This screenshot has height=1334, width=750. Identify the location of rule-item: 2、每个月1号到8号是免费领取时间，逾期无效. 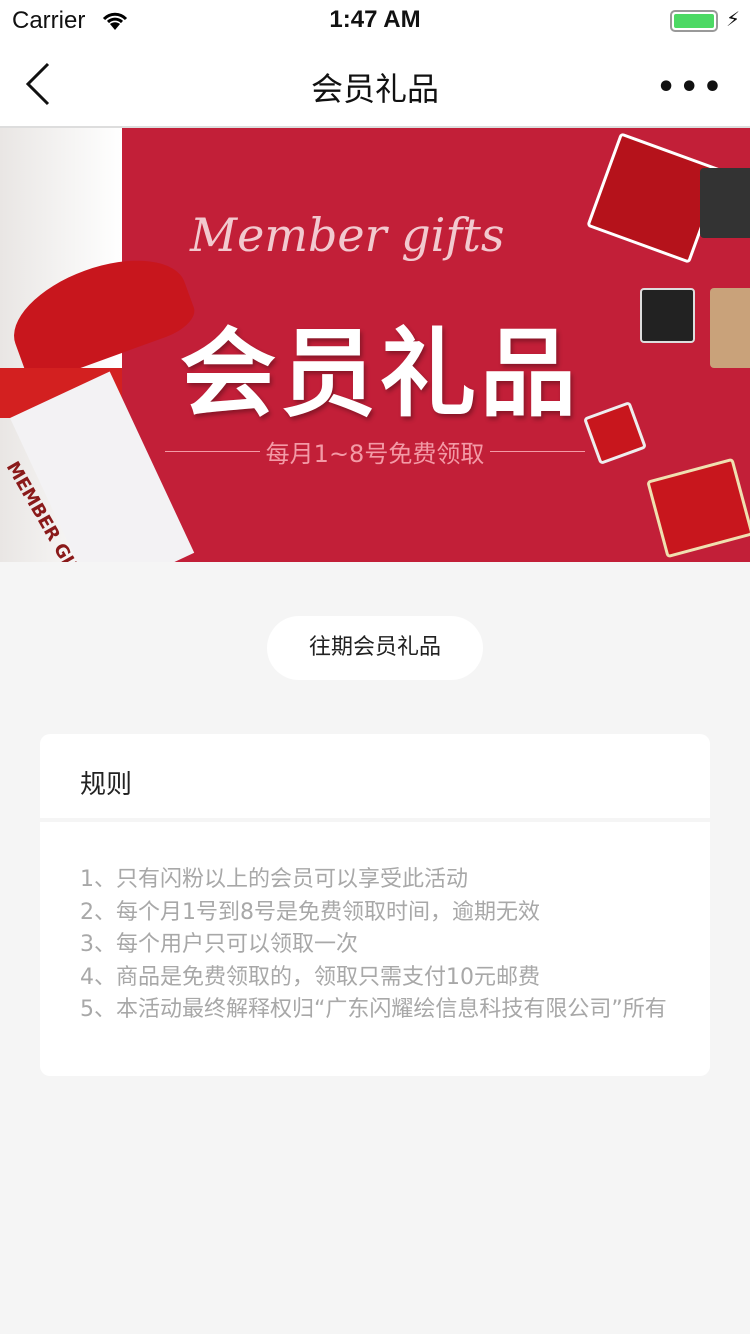
(310, 912).